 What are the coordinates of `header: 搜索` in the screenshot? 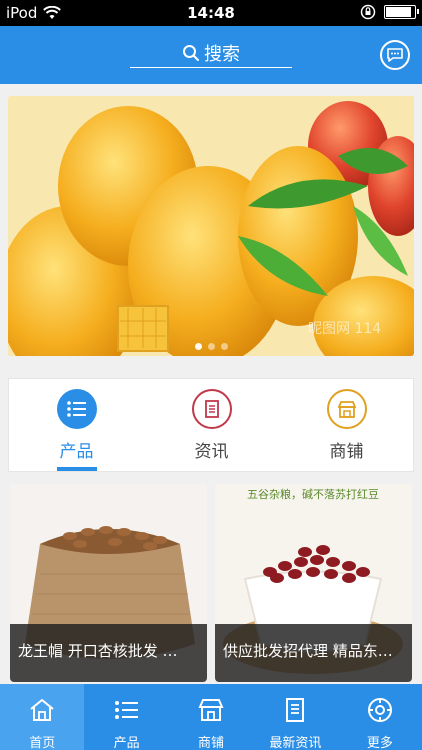 It's located at (211, 55).